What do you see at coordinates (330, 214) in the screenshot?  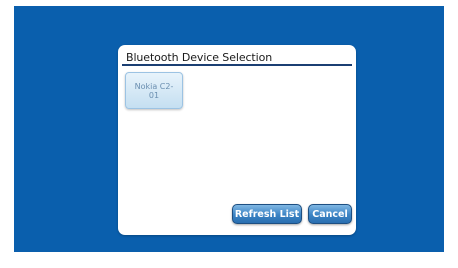 I see `cancel-button: Cancel` at bounding box center [330, 214].